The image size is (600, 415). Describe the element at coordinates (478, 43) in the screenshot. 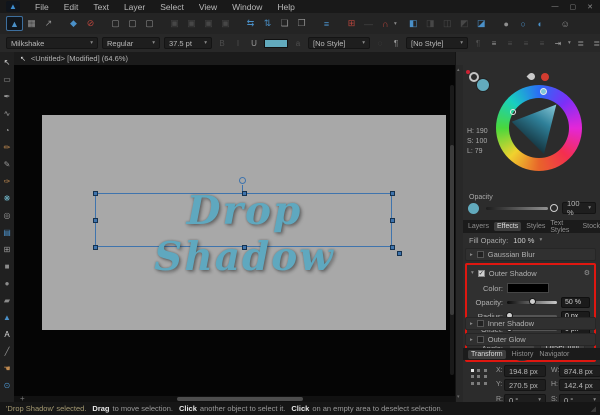

I see `pilcrow-icon: ¶` at that location.